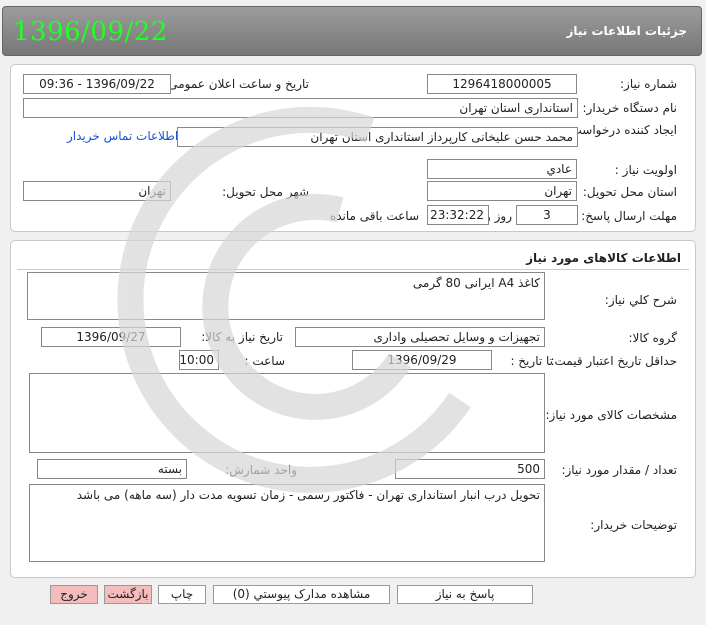 This screenshot has width=706, height=625. I want to click on city-label: شهر محل تحویل:, so click(265, 192).